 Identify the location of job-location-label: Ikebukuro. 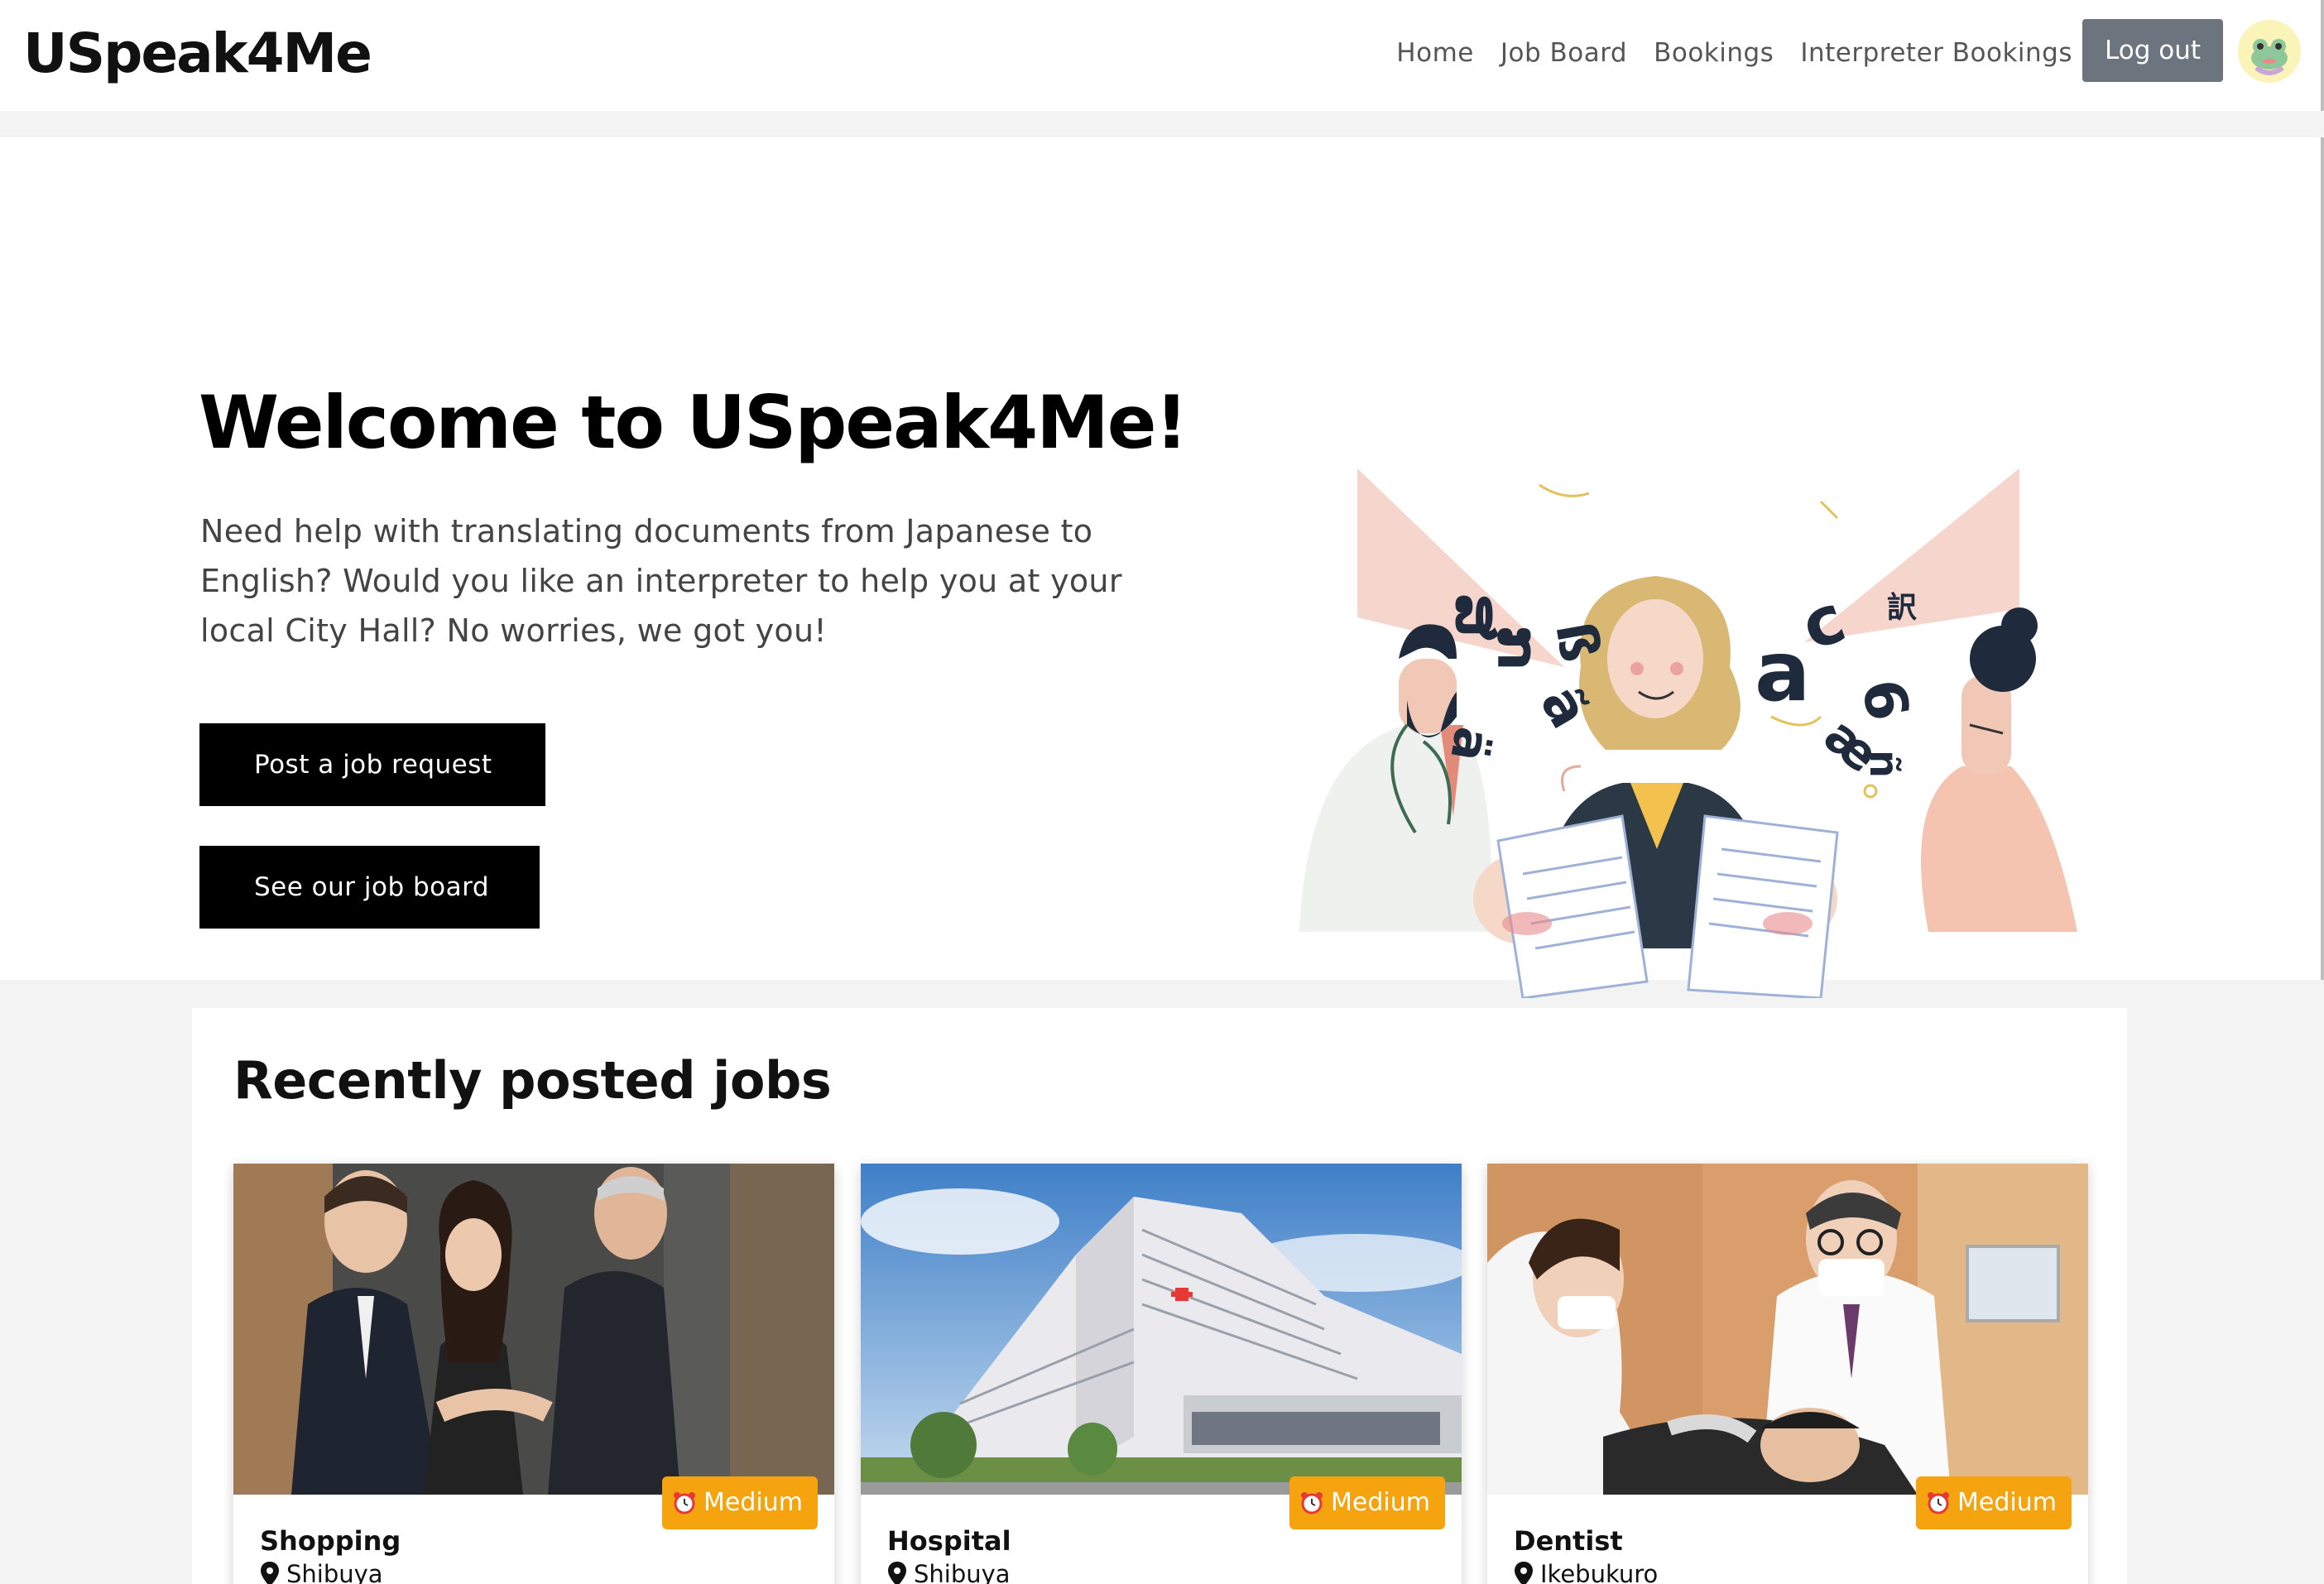
(1599, 1572).